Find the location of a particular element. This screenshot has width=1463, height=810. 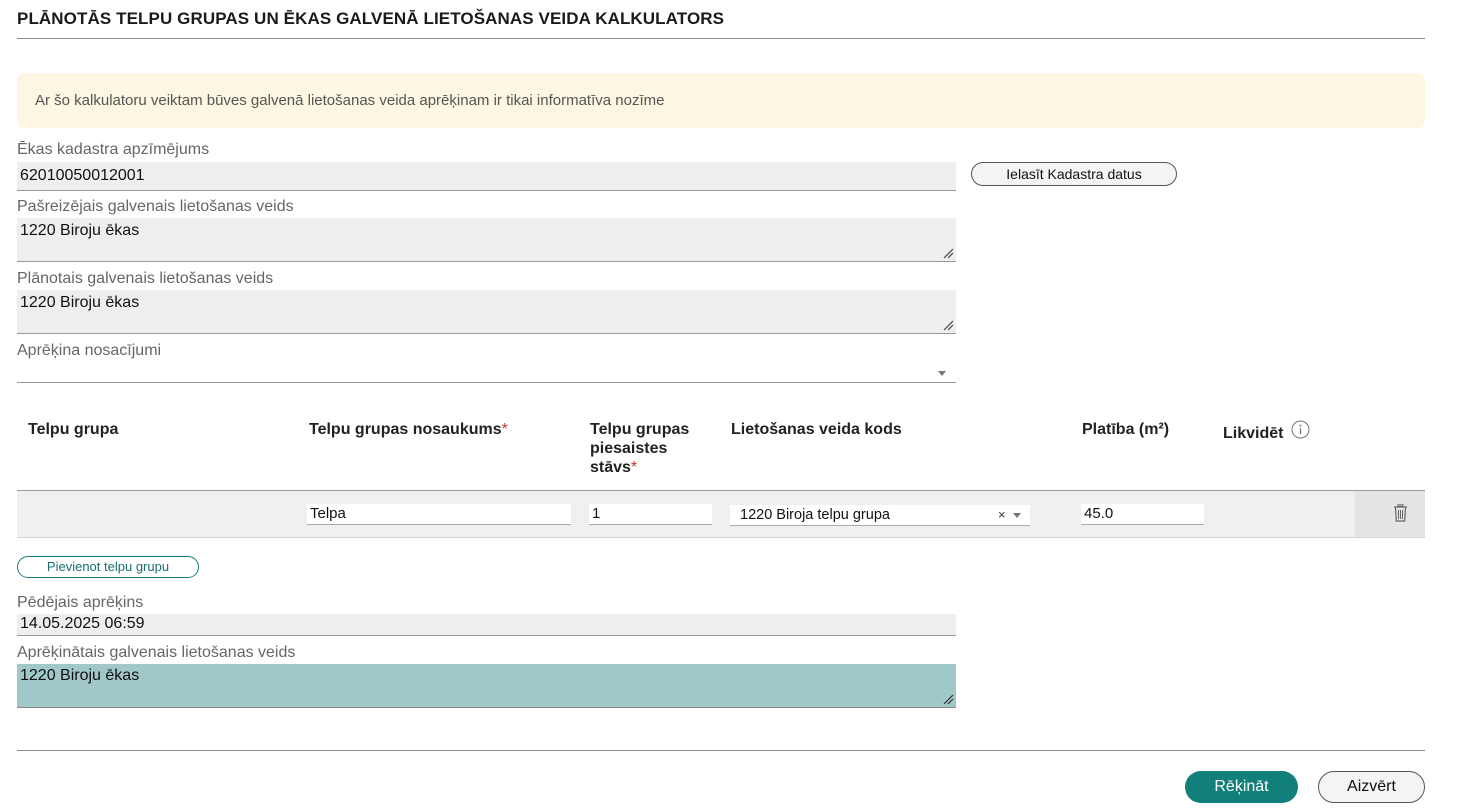

col-header-code: Lietošanas veida kods is located at coordinates (816, 429).